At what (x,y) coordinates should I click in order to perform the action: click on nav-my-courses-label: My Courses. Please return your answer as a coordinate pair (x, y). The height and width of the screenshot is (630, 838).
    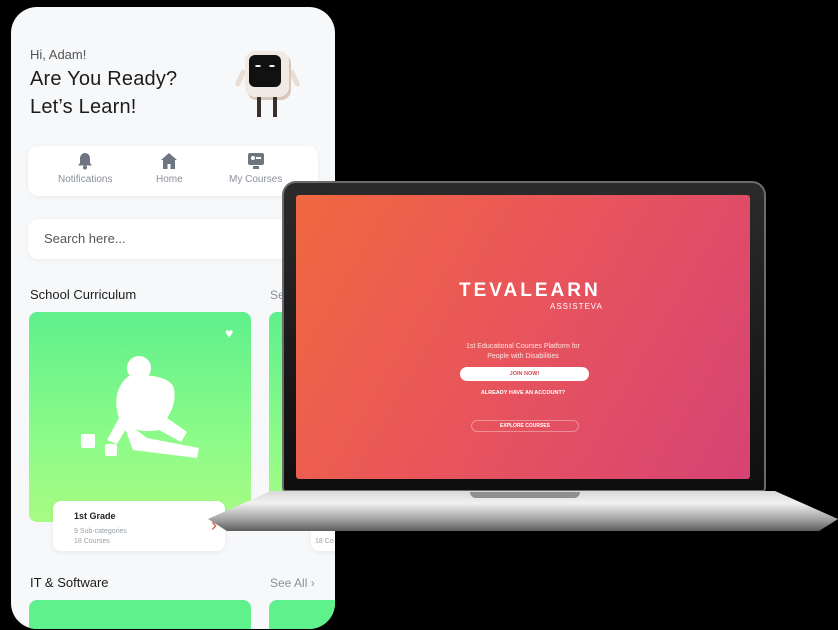
    Looking at the image, I should click on (256, 179).